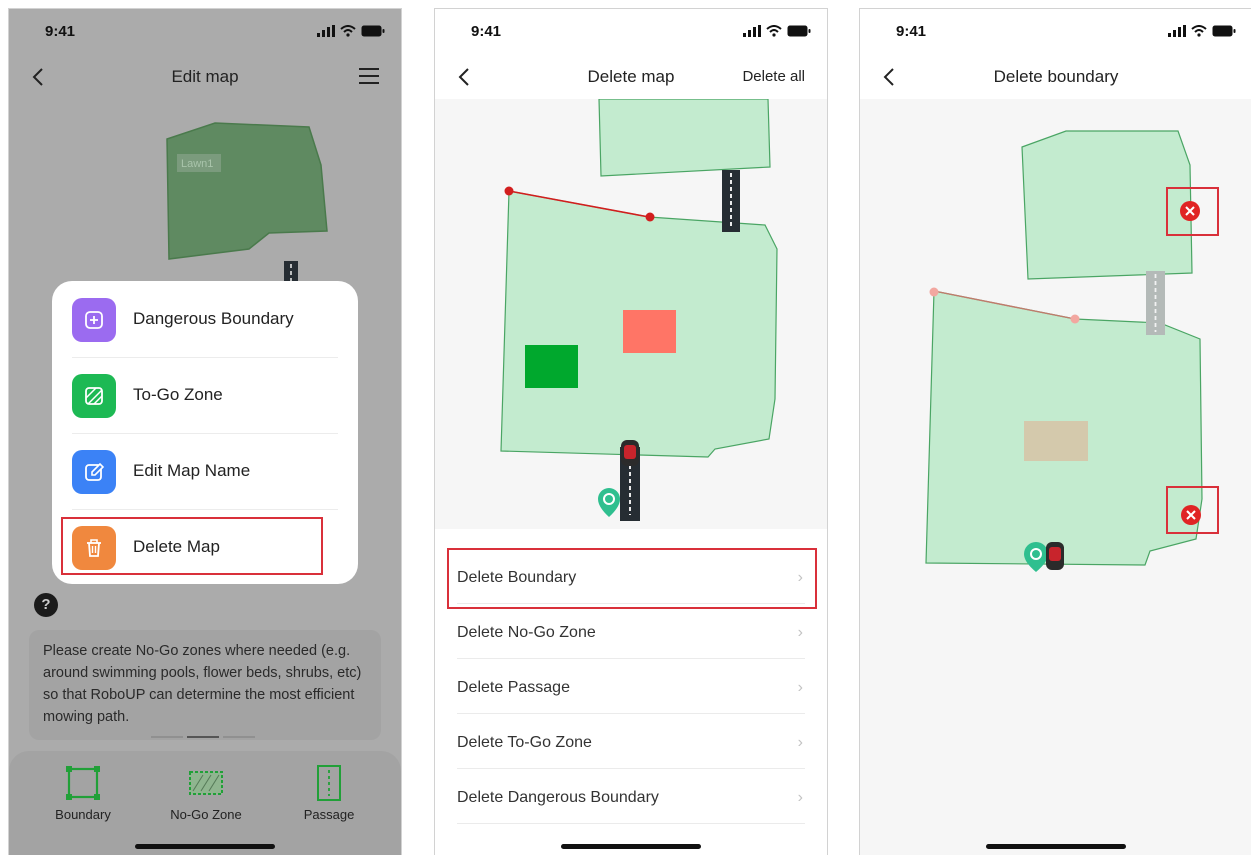  I want to click on lawn-zone-top, so click(684, 138).